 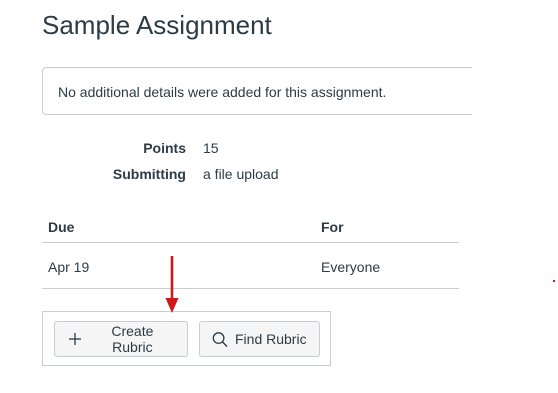 I want to click on points-value: 15, so click(x=211, y=148).